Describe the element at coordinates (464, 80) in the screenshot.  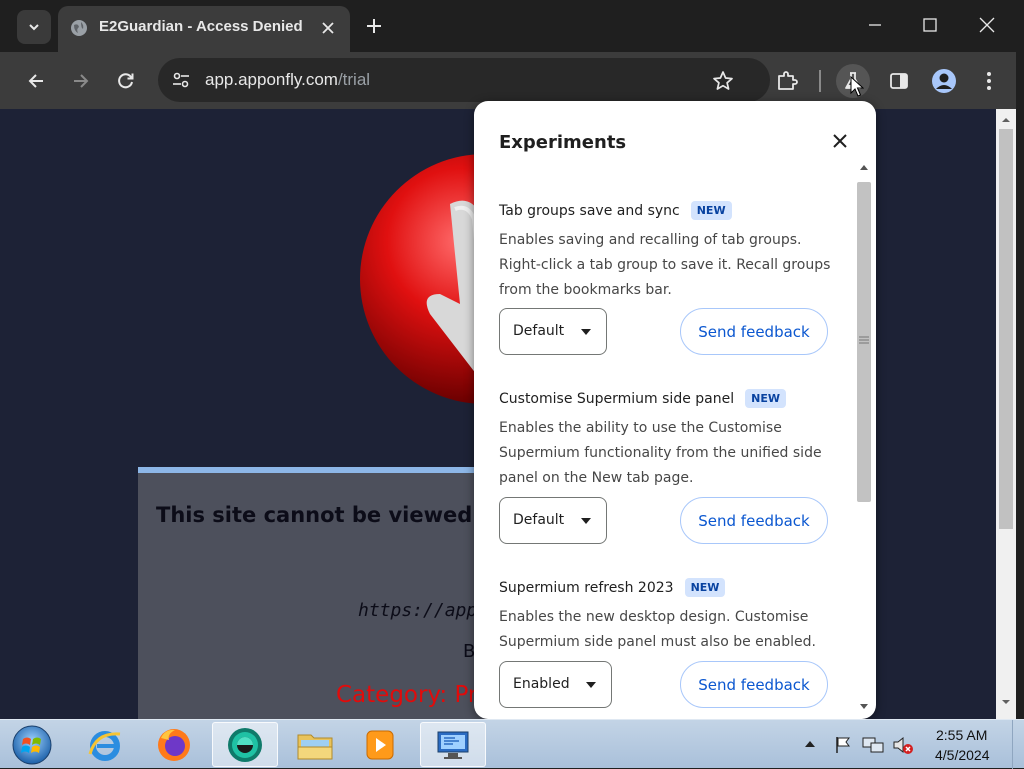
I see `address-bar: app.apponfly.com/trial` at that location.